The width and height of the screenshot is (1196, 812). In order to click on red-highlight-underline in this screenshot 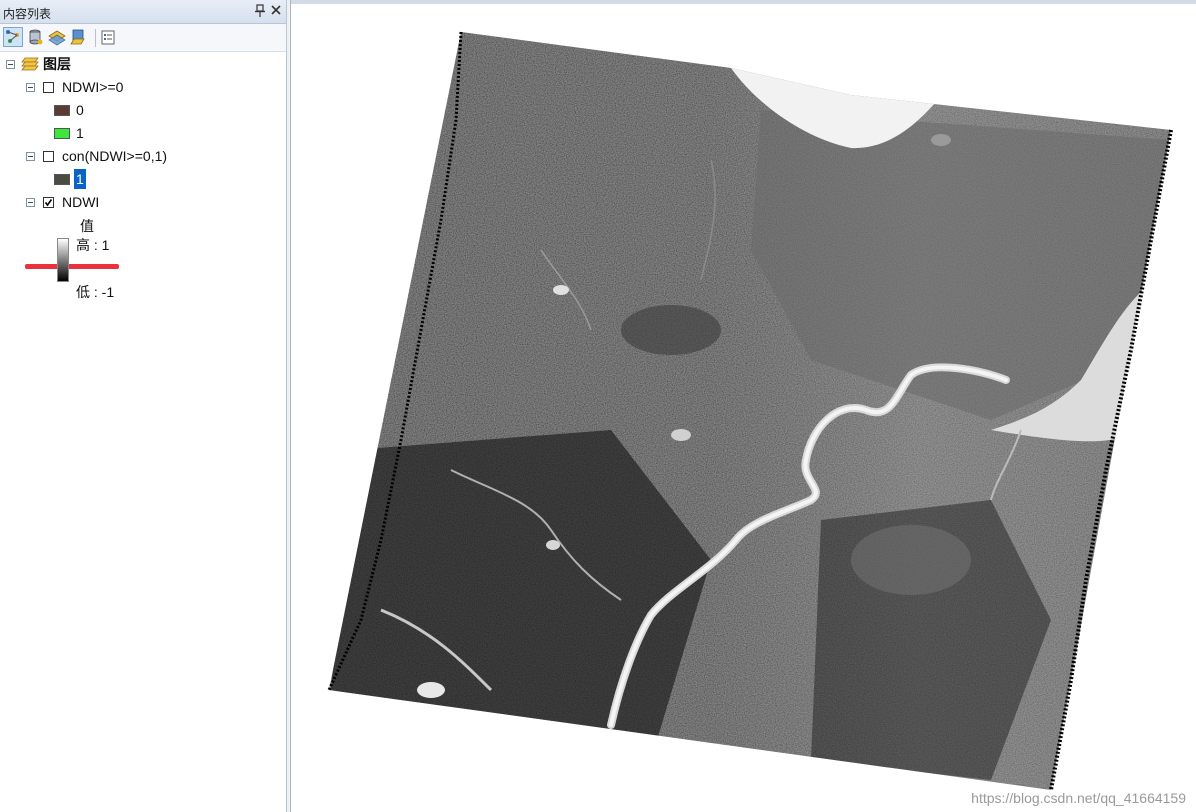, I will do `click(72, 266)`.